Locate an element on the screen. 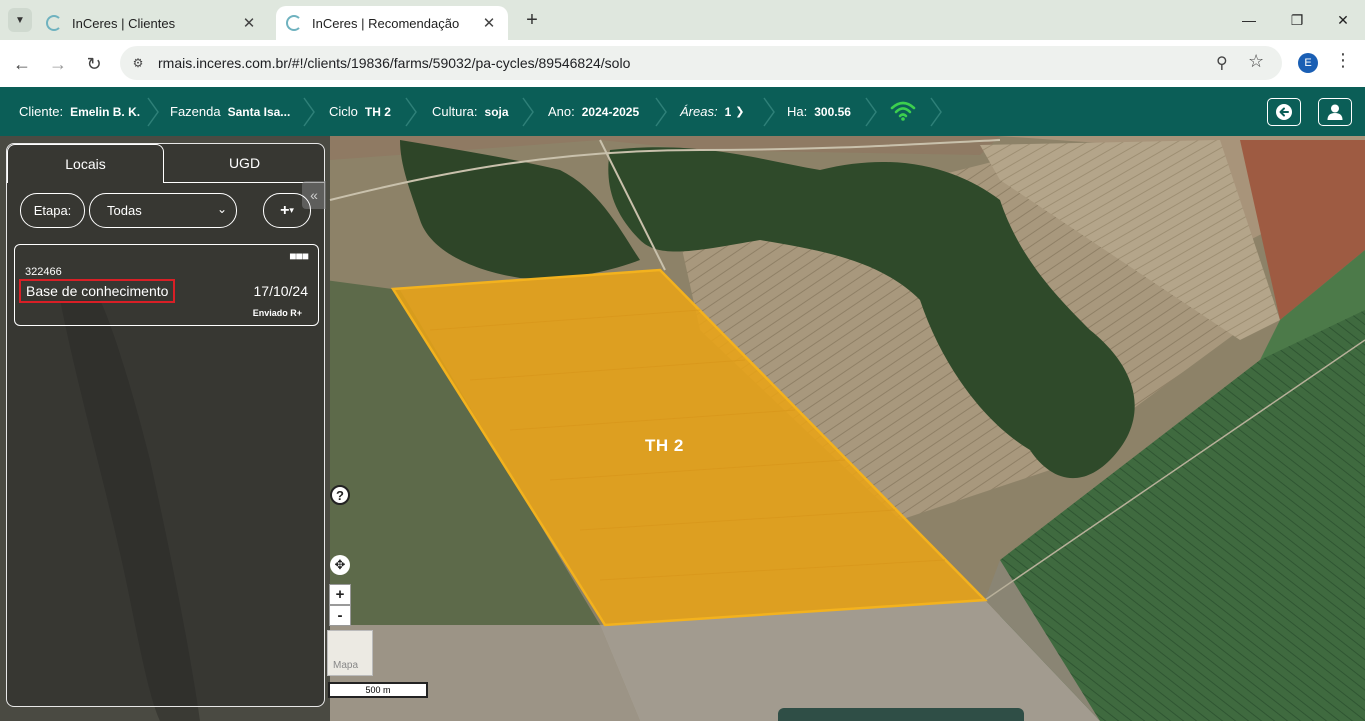  ha-label: Ha: is located at coordinates (797, 111).